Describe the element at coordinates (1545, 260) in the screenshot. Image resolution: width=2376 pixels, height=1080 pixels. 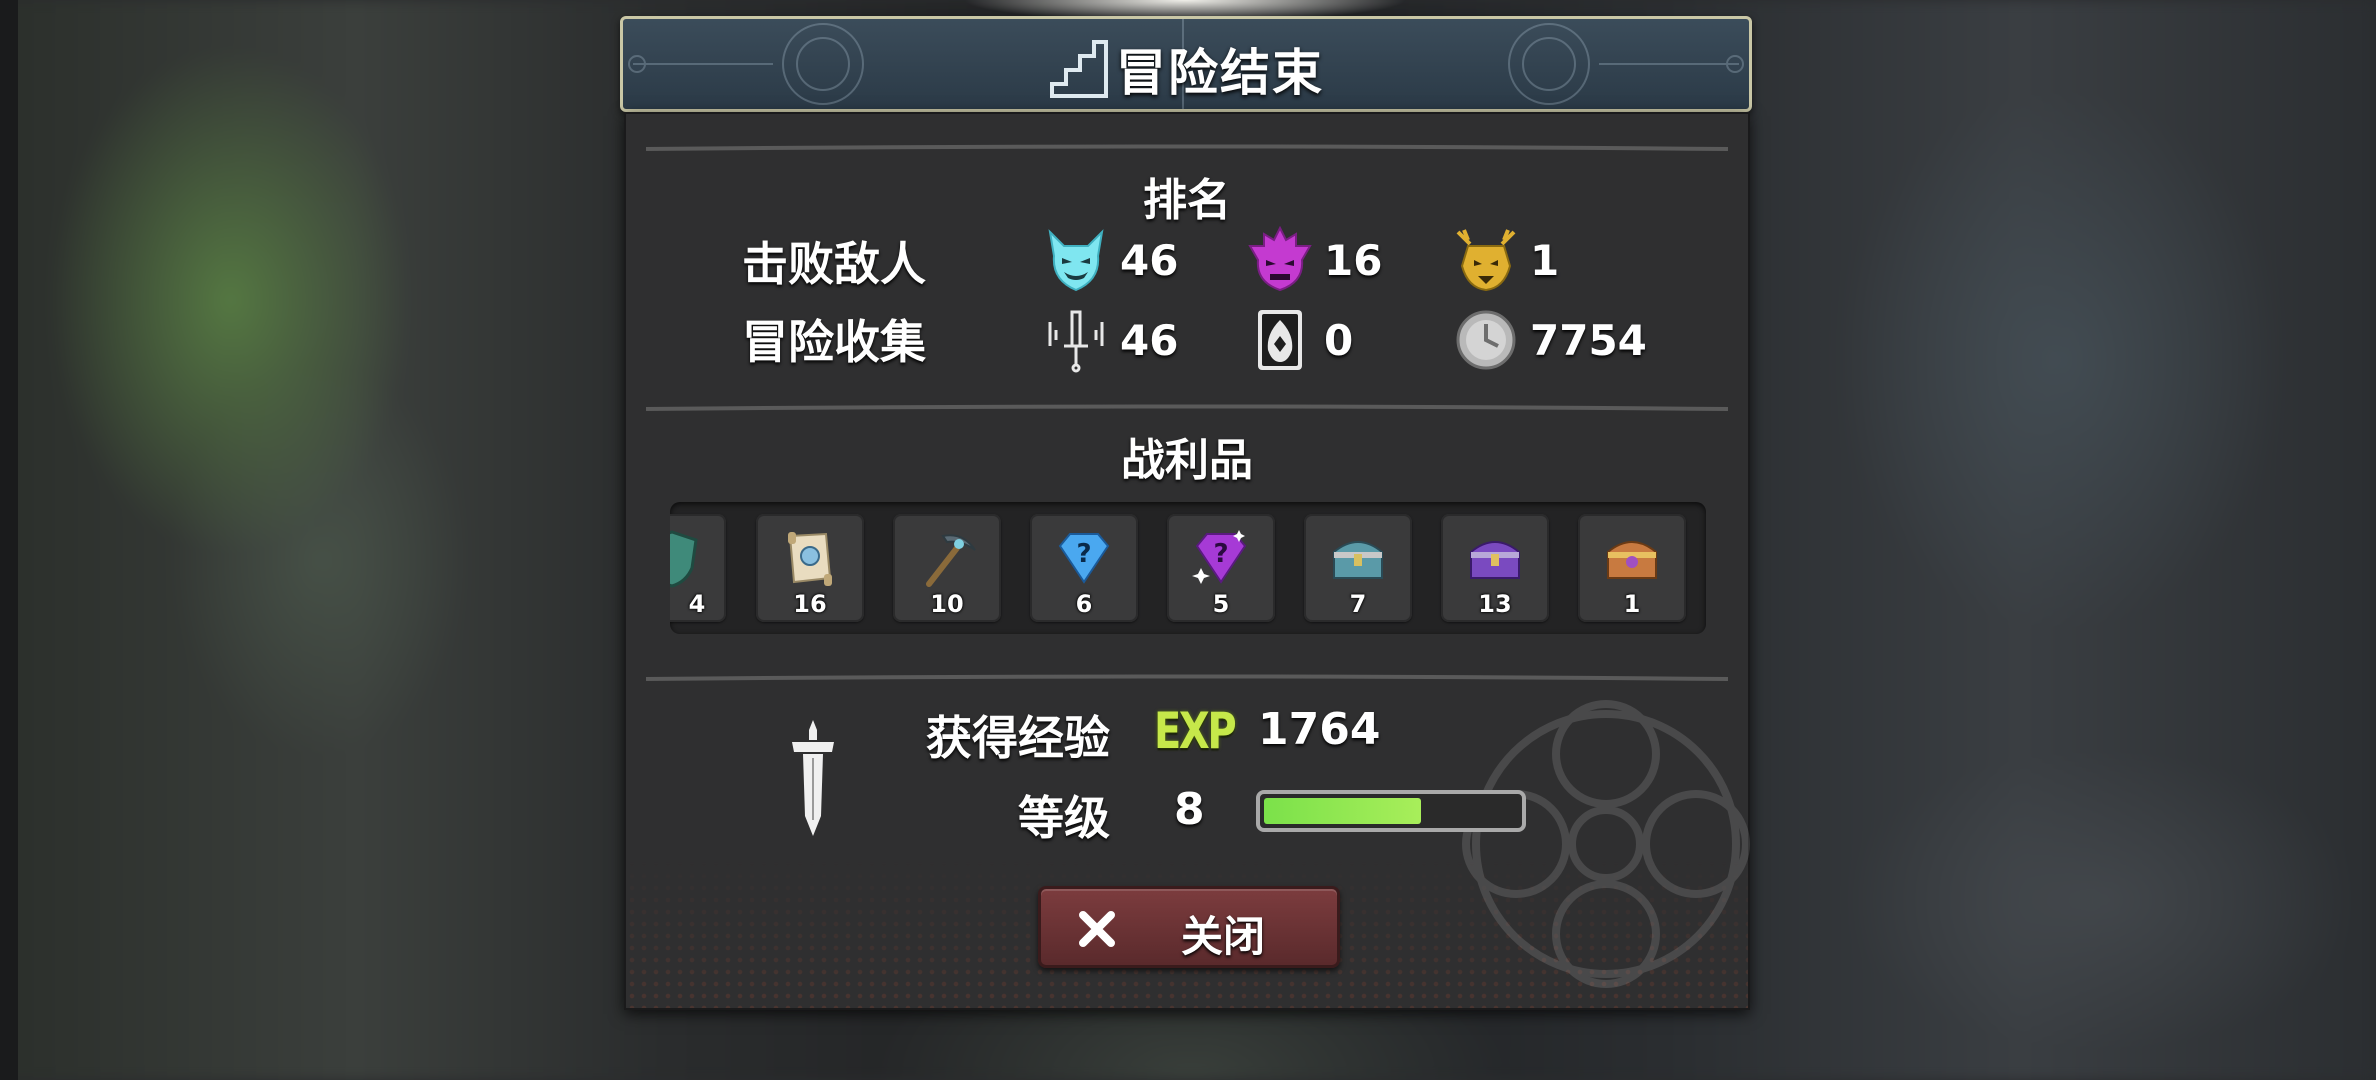
I see `gold-dragon-count: 1` at that location.